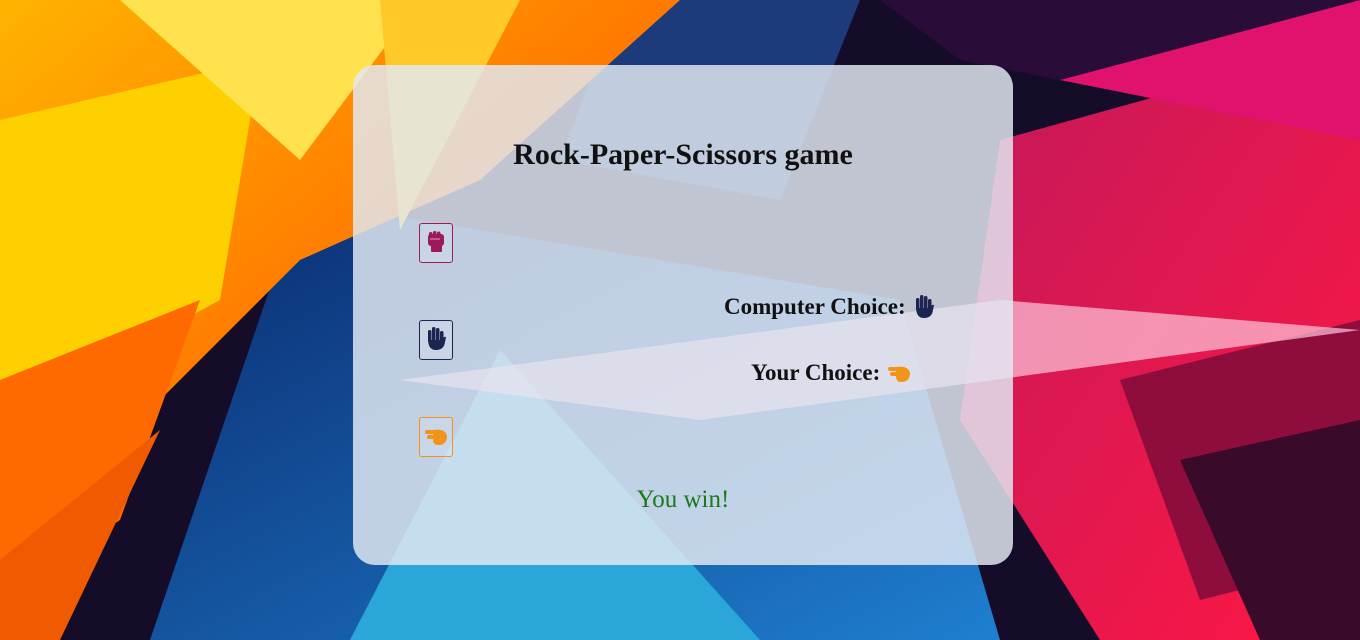 The height and width of the screenshot is (640, 1360). I want to click on computer-choice-label: Computer Choice:, so click(815, 306).